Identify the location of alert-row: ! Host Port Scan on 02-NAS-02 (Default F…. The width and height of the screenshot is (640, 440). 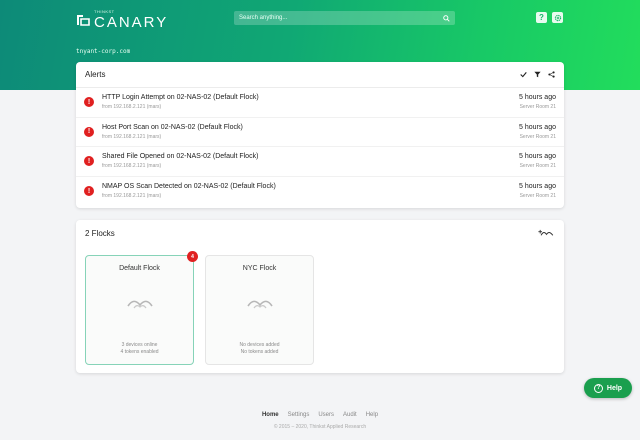
(320, 132).